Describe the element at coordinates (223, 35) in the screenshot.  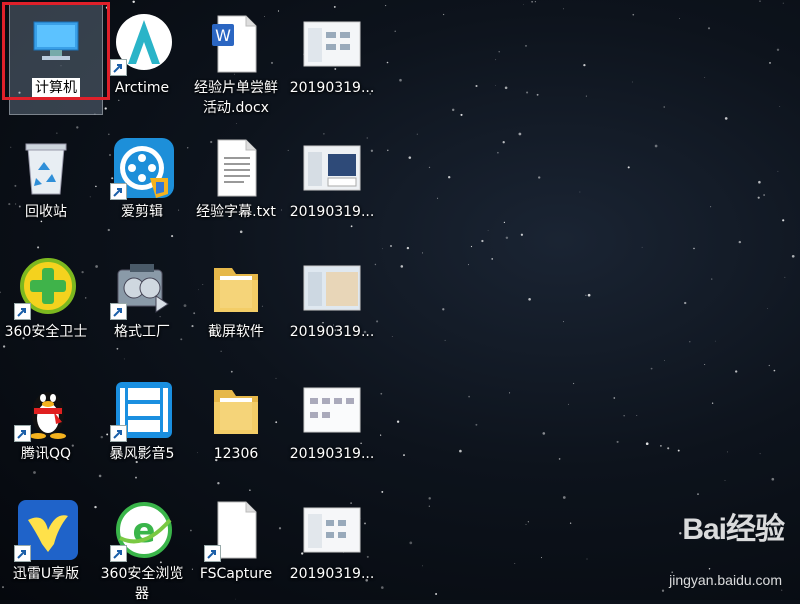
I see `svg-text: W` at that location.